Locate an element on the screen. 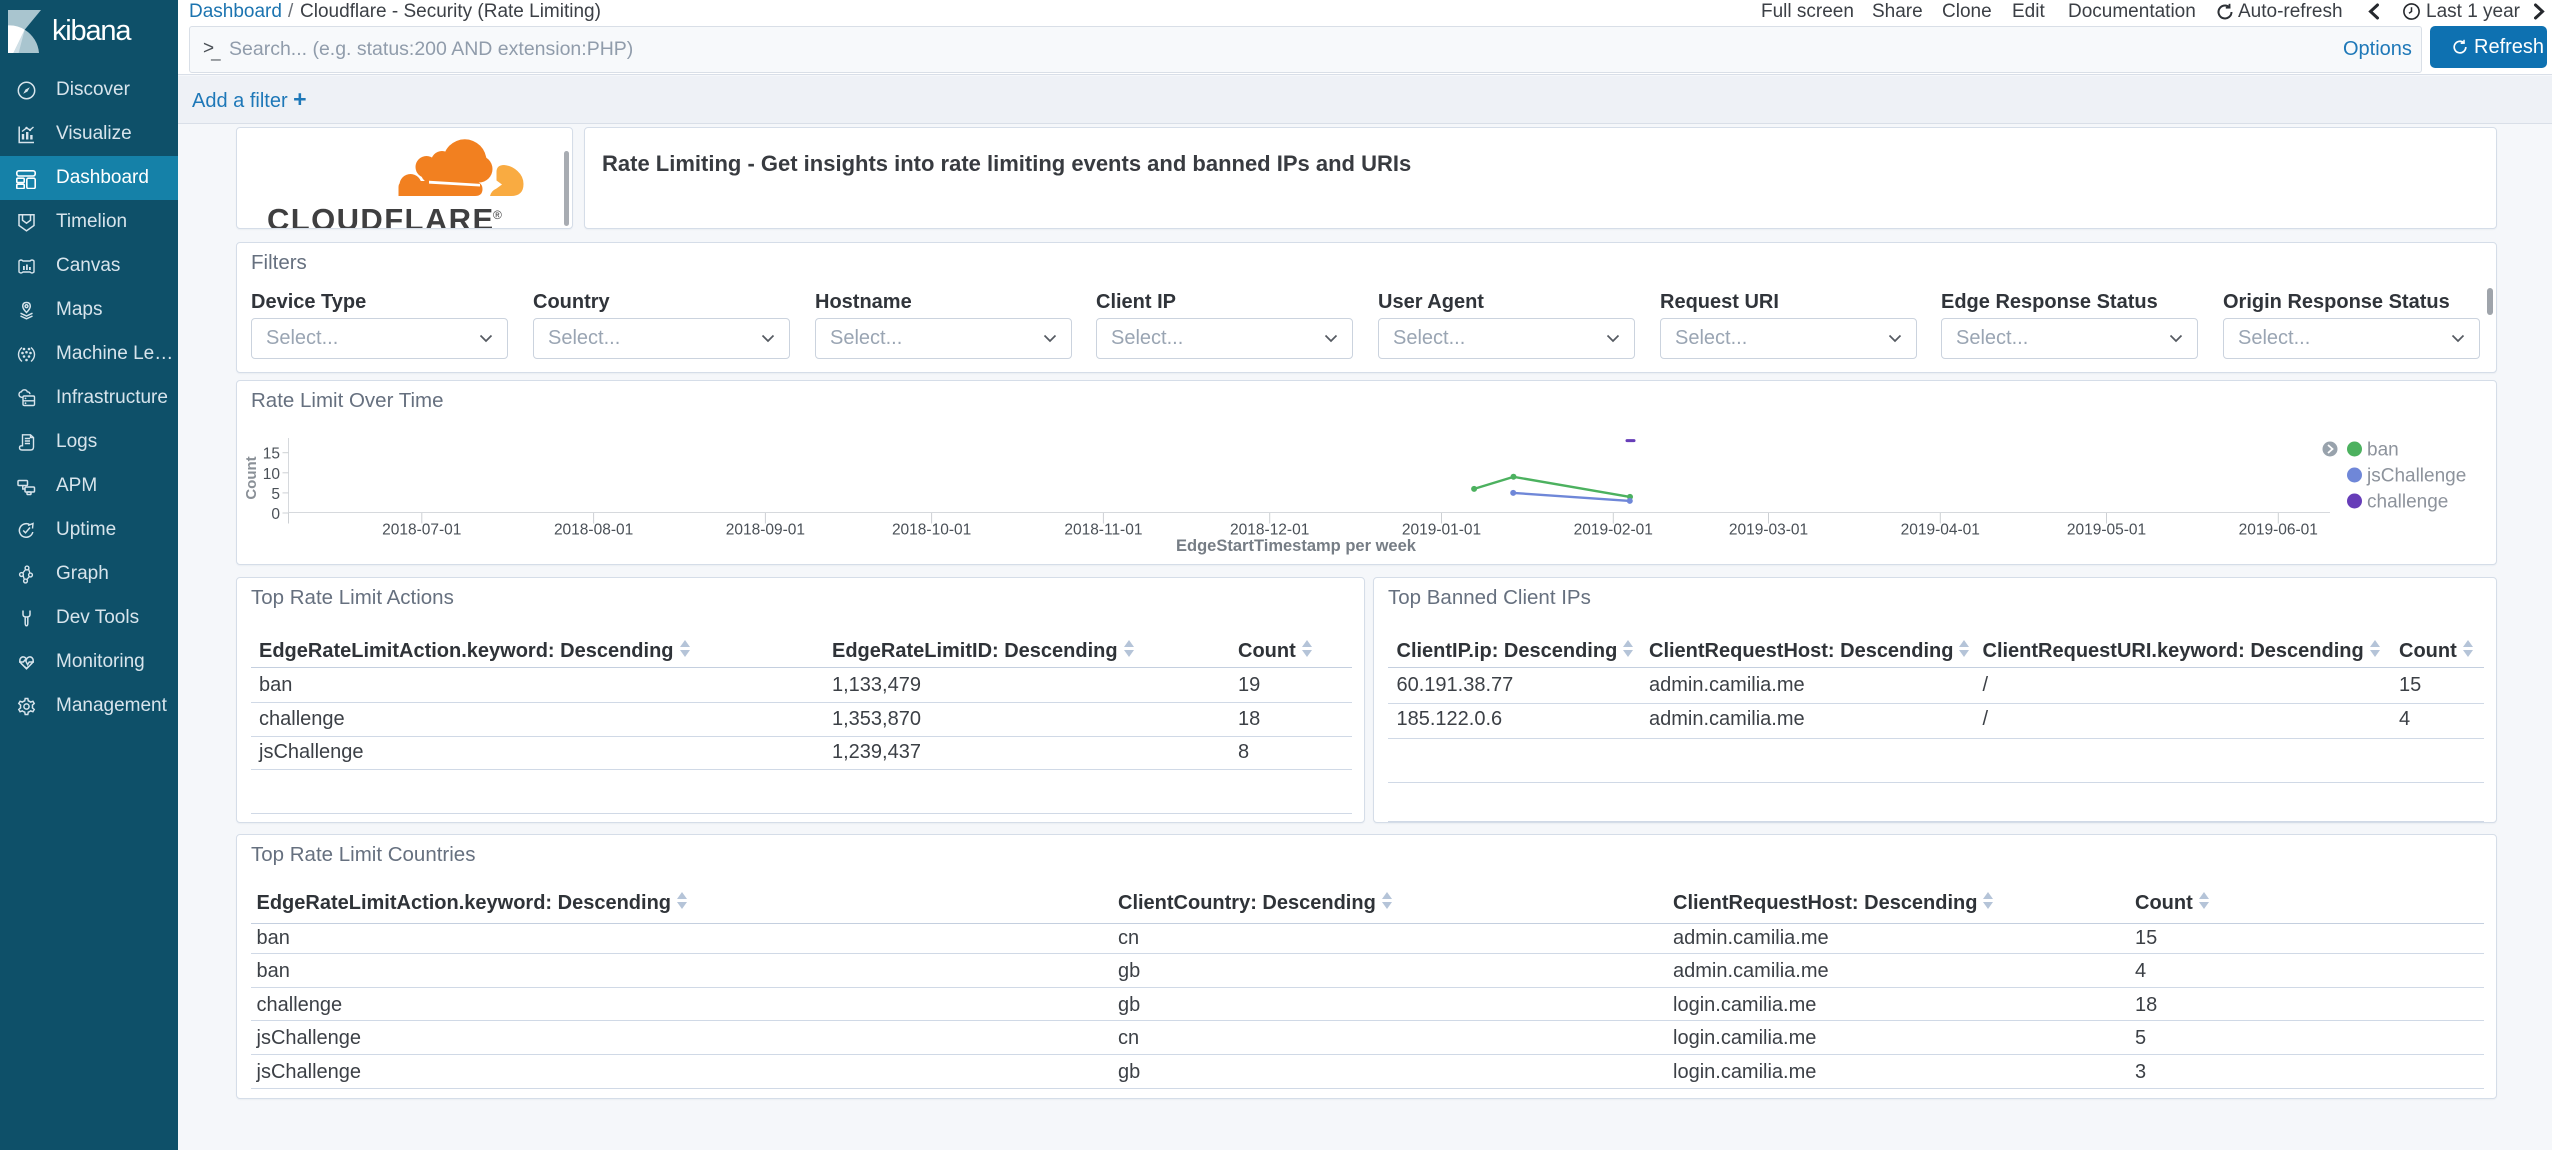  svg-text: 2019-02-01 is located at coordinates (1613, 530).